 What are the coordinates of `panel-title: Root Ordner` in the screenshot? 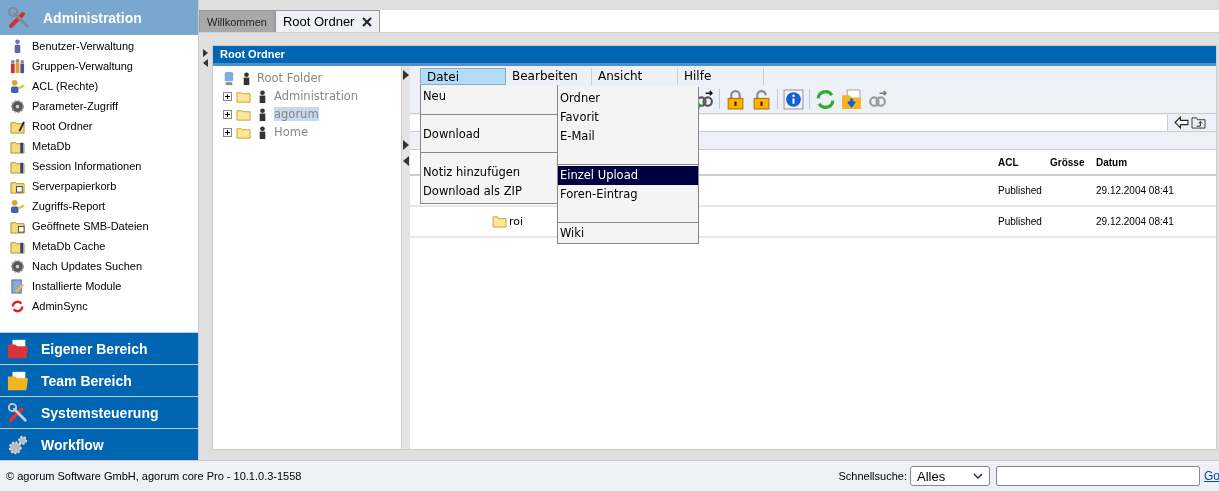 It's located at (714, 56).